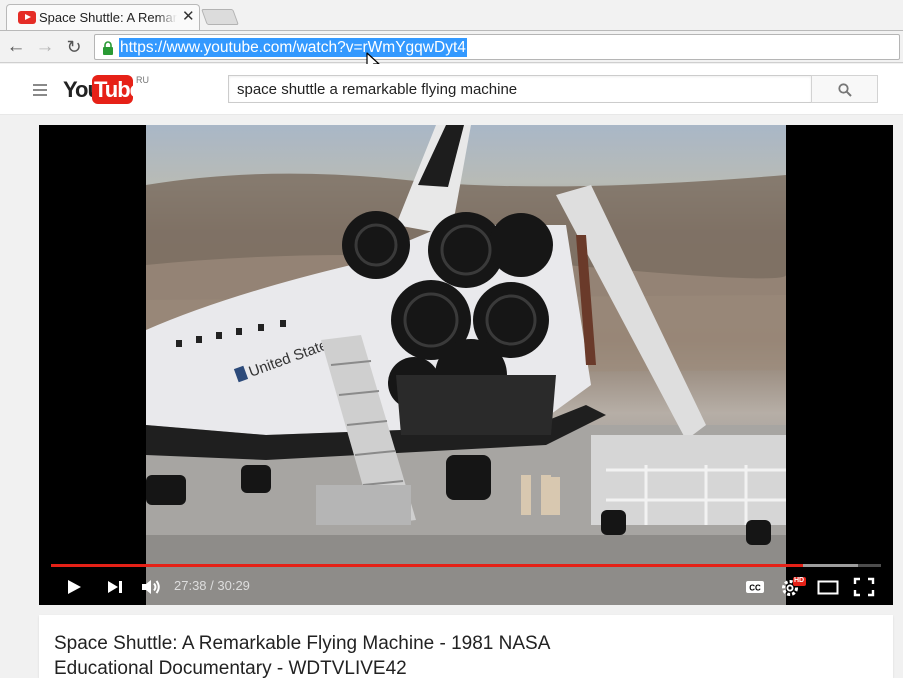  Describe the element at coordinates (427, 565) in the screenshot. I see `progress-played` at that location.